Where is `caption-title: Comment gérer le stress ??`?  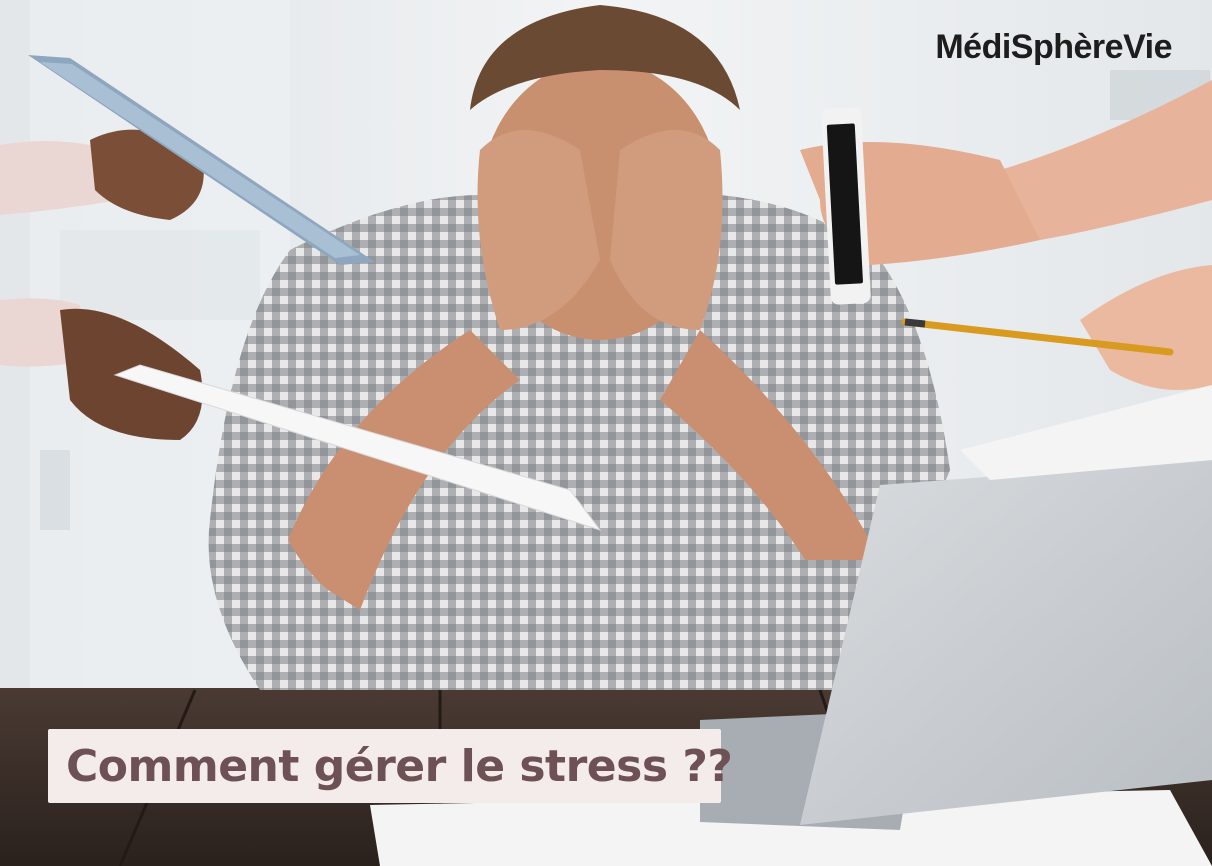 caption-title: Comment gérer le stress ?? is located at coordinates (399, 766).